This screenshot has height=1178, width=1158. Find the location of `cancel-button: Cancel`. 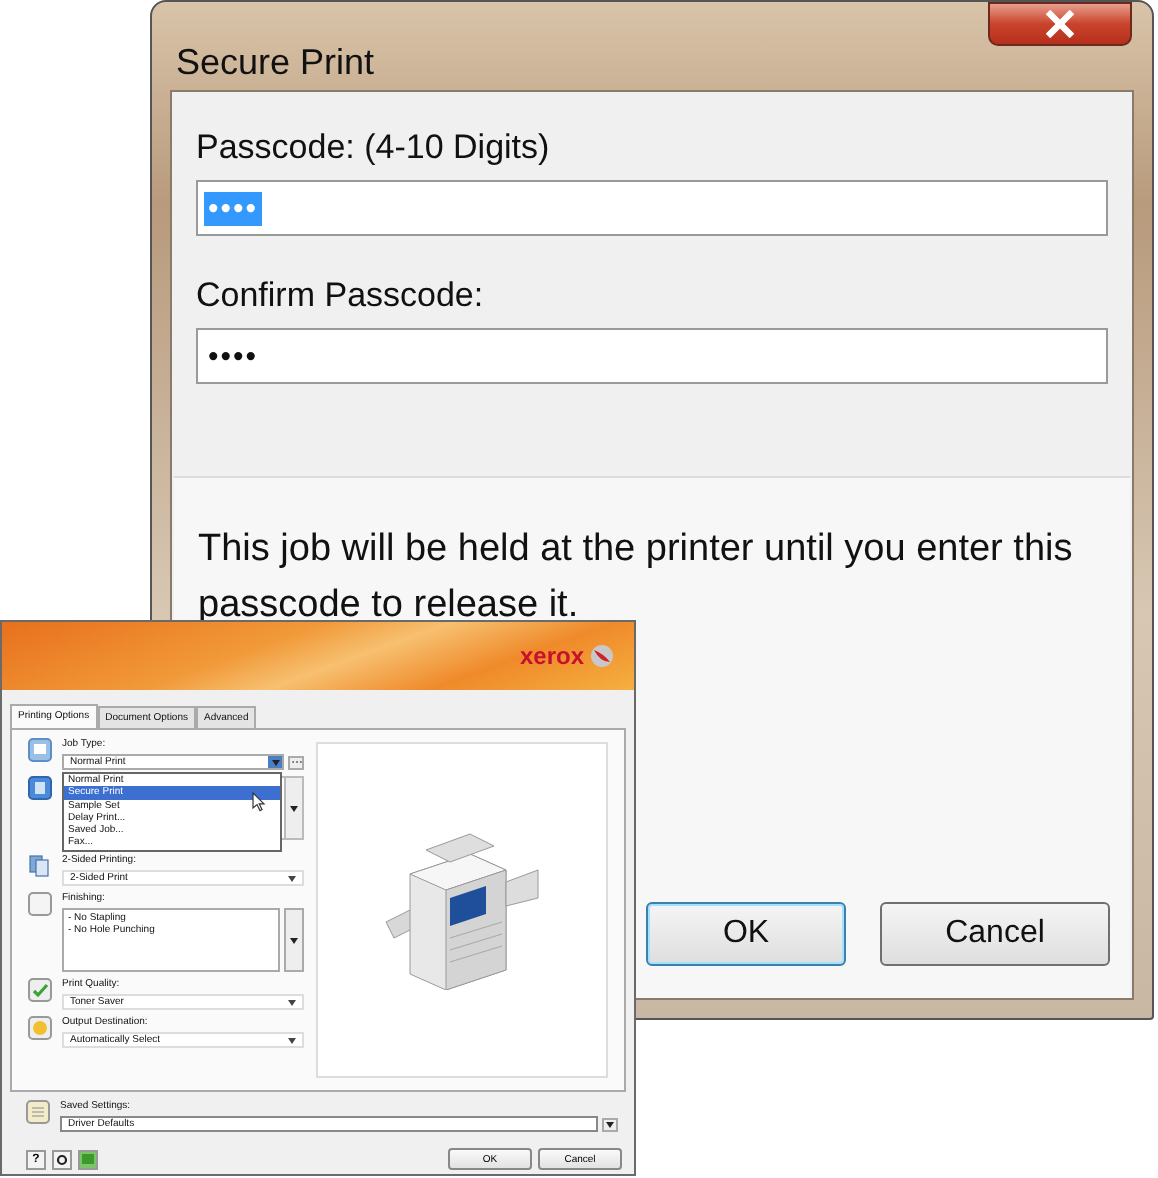

cancel-button: Cancel is located at coordinates (995, 934).